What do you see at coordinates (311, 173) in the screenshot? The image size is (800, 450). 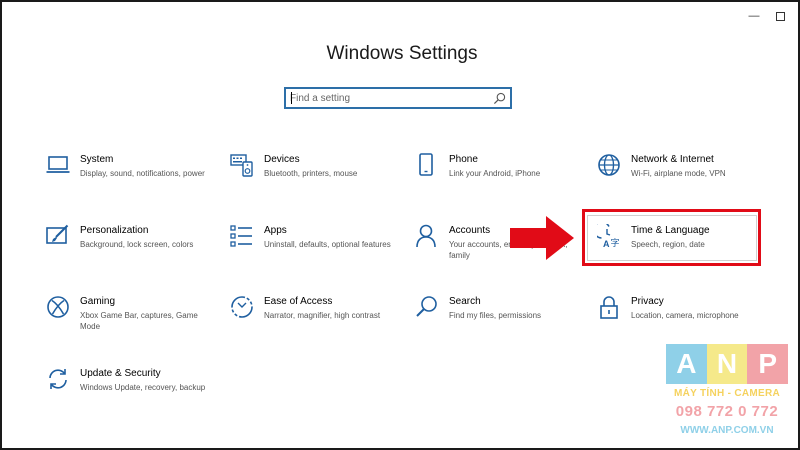 I see `tile-description: Bluetooth, printers, mouse` at bounding box center [311, 173].